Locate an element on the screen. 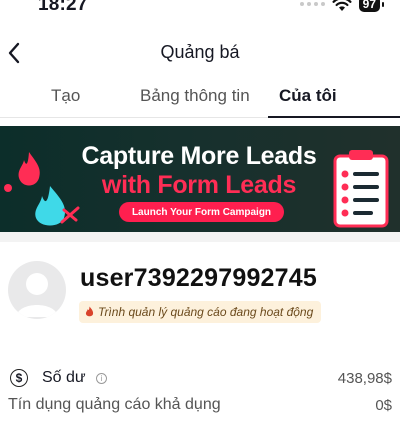 This screenshot has width=400, height=424. dot-icon is located at coordinates (8, 188).